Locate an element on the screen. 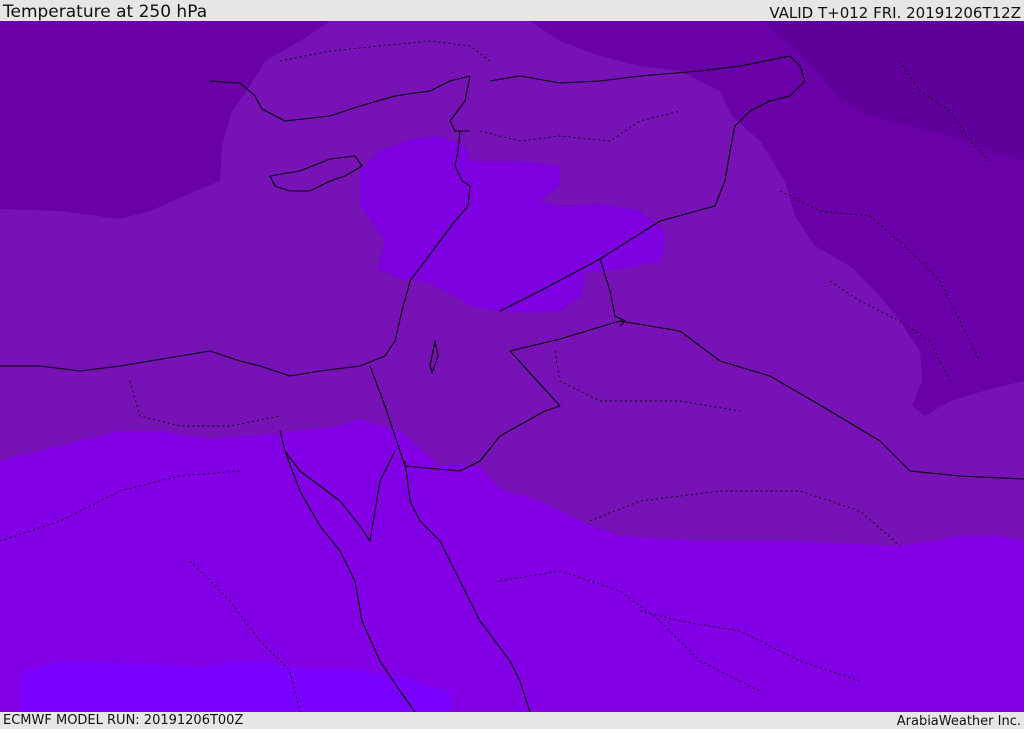 This screenshot has width=1024, height=729. map-title: Temperature at 250 hPa is located at coordinates (105, 12).